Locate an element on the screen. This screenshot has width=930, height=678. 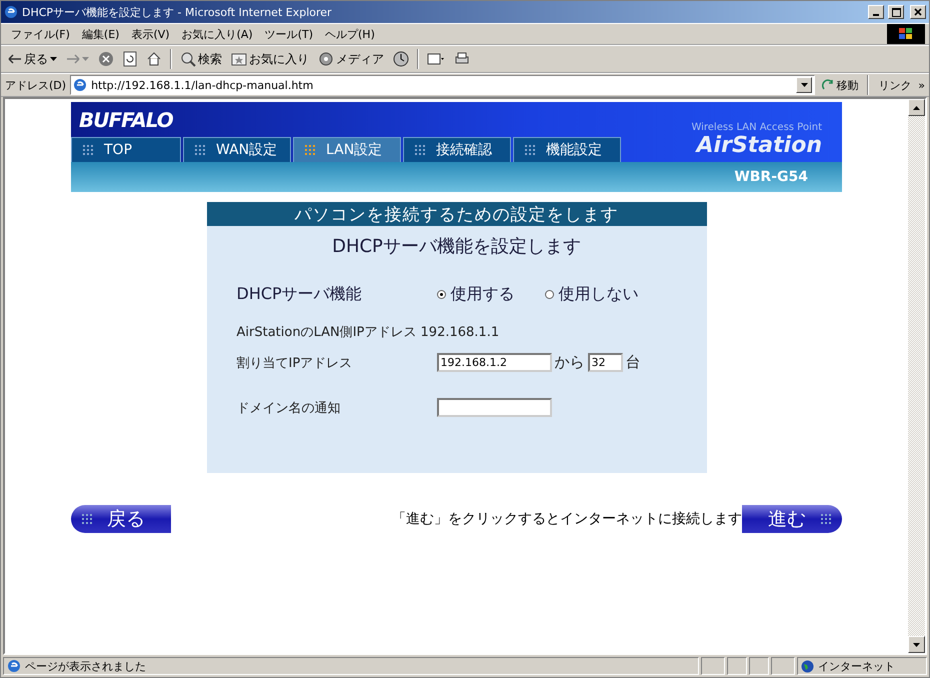
domain-label: ドメイン名の通知 is located at coordinates (289, 408).